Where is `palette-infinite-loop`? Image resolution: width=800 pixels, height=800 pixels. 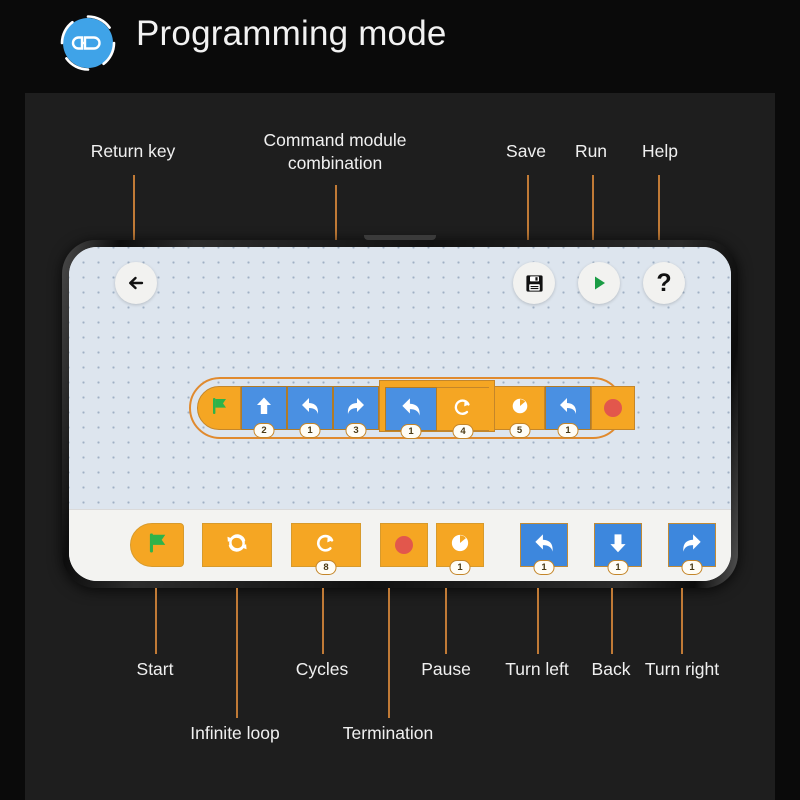
palette-infinite-loop is located at coordinates (237, 545).